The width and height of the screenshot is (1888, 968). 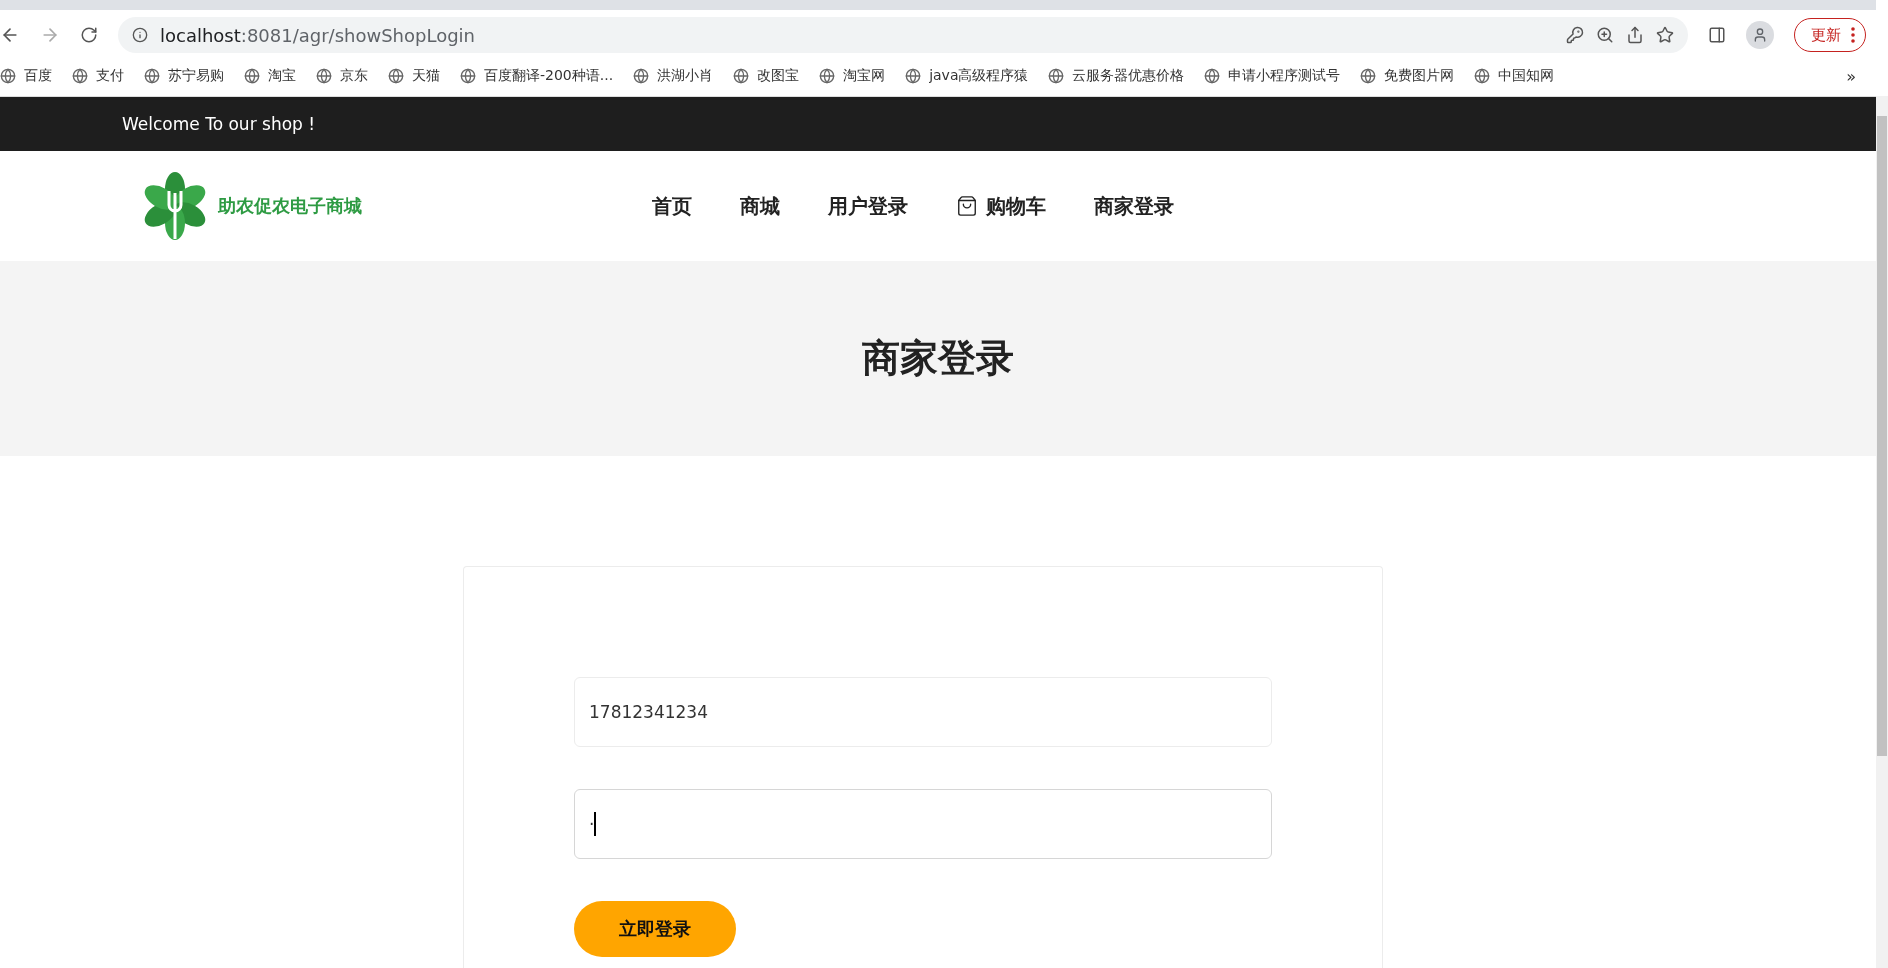 I want to click on input-field: ·, so click(x=923, y=824).